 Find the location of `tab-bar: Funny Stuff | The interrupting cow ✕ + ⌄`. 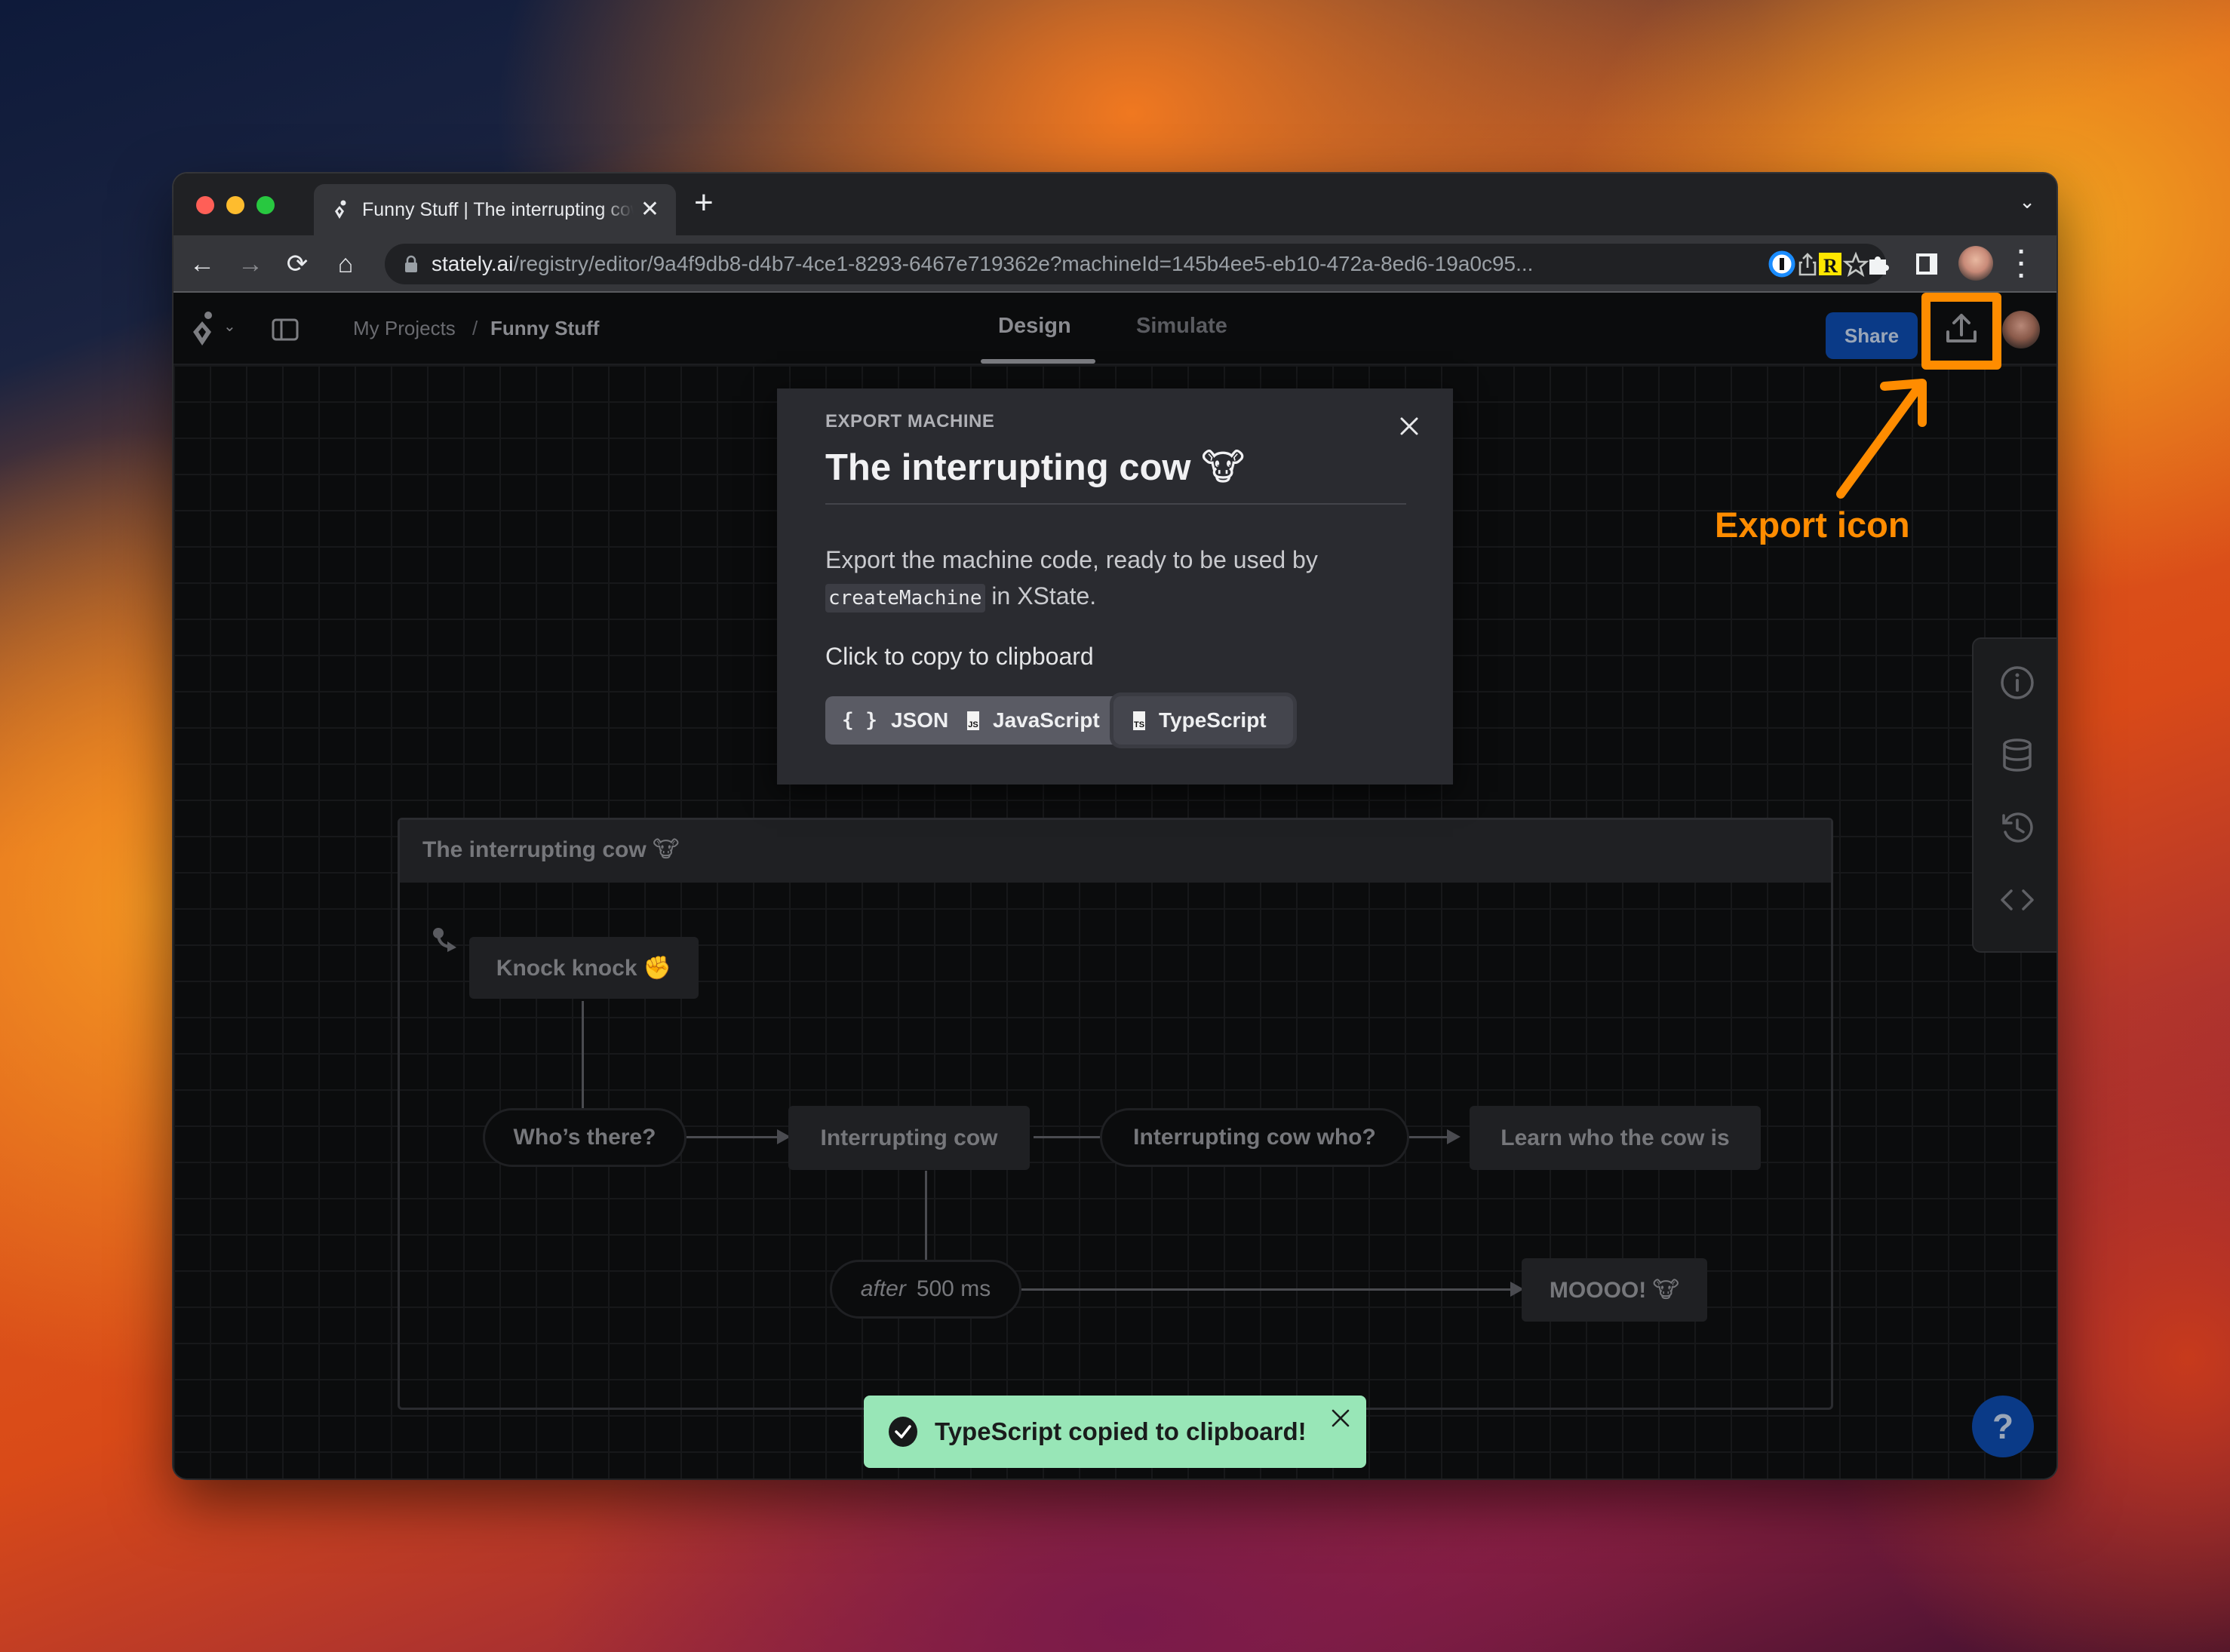

tab-bar: Funny Stuff | The interrupting cow ✕ + ⌄ is located at coordinates (1115, 204).